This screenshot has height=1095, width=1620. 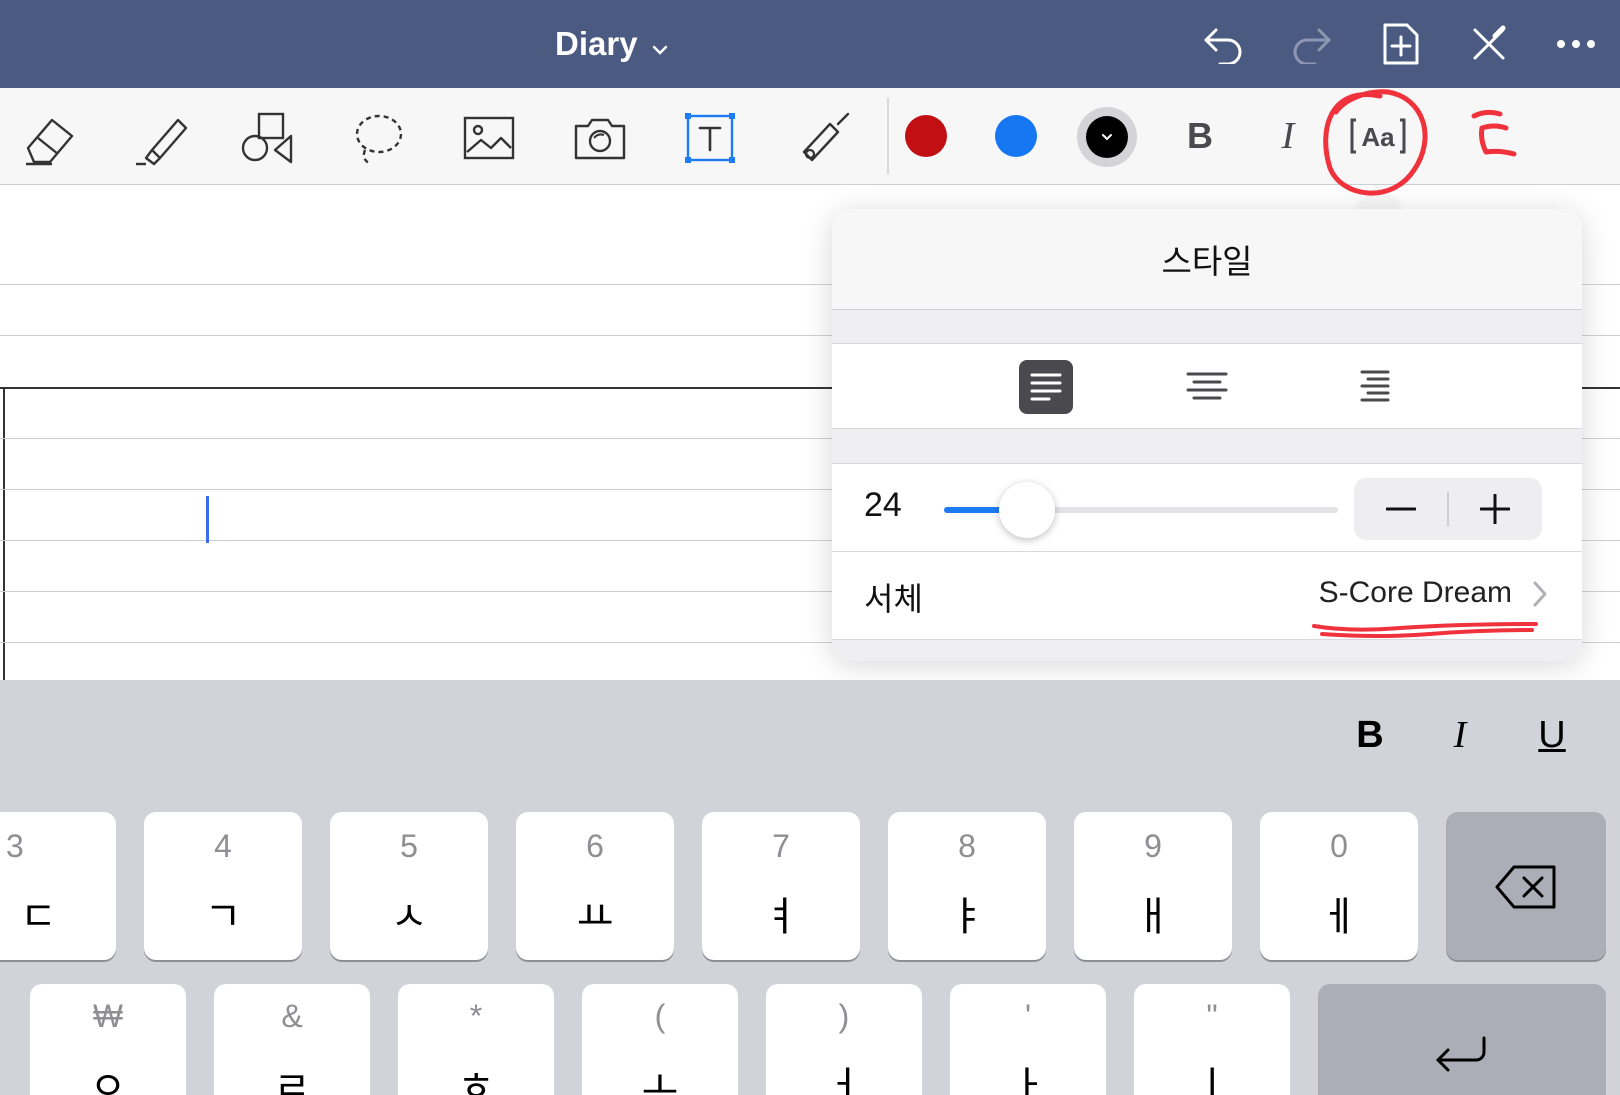 What do you see at coordinates (1489, 44) in the screenshot?
I see `close-tools-icon` at bounding box center [1489, 44].